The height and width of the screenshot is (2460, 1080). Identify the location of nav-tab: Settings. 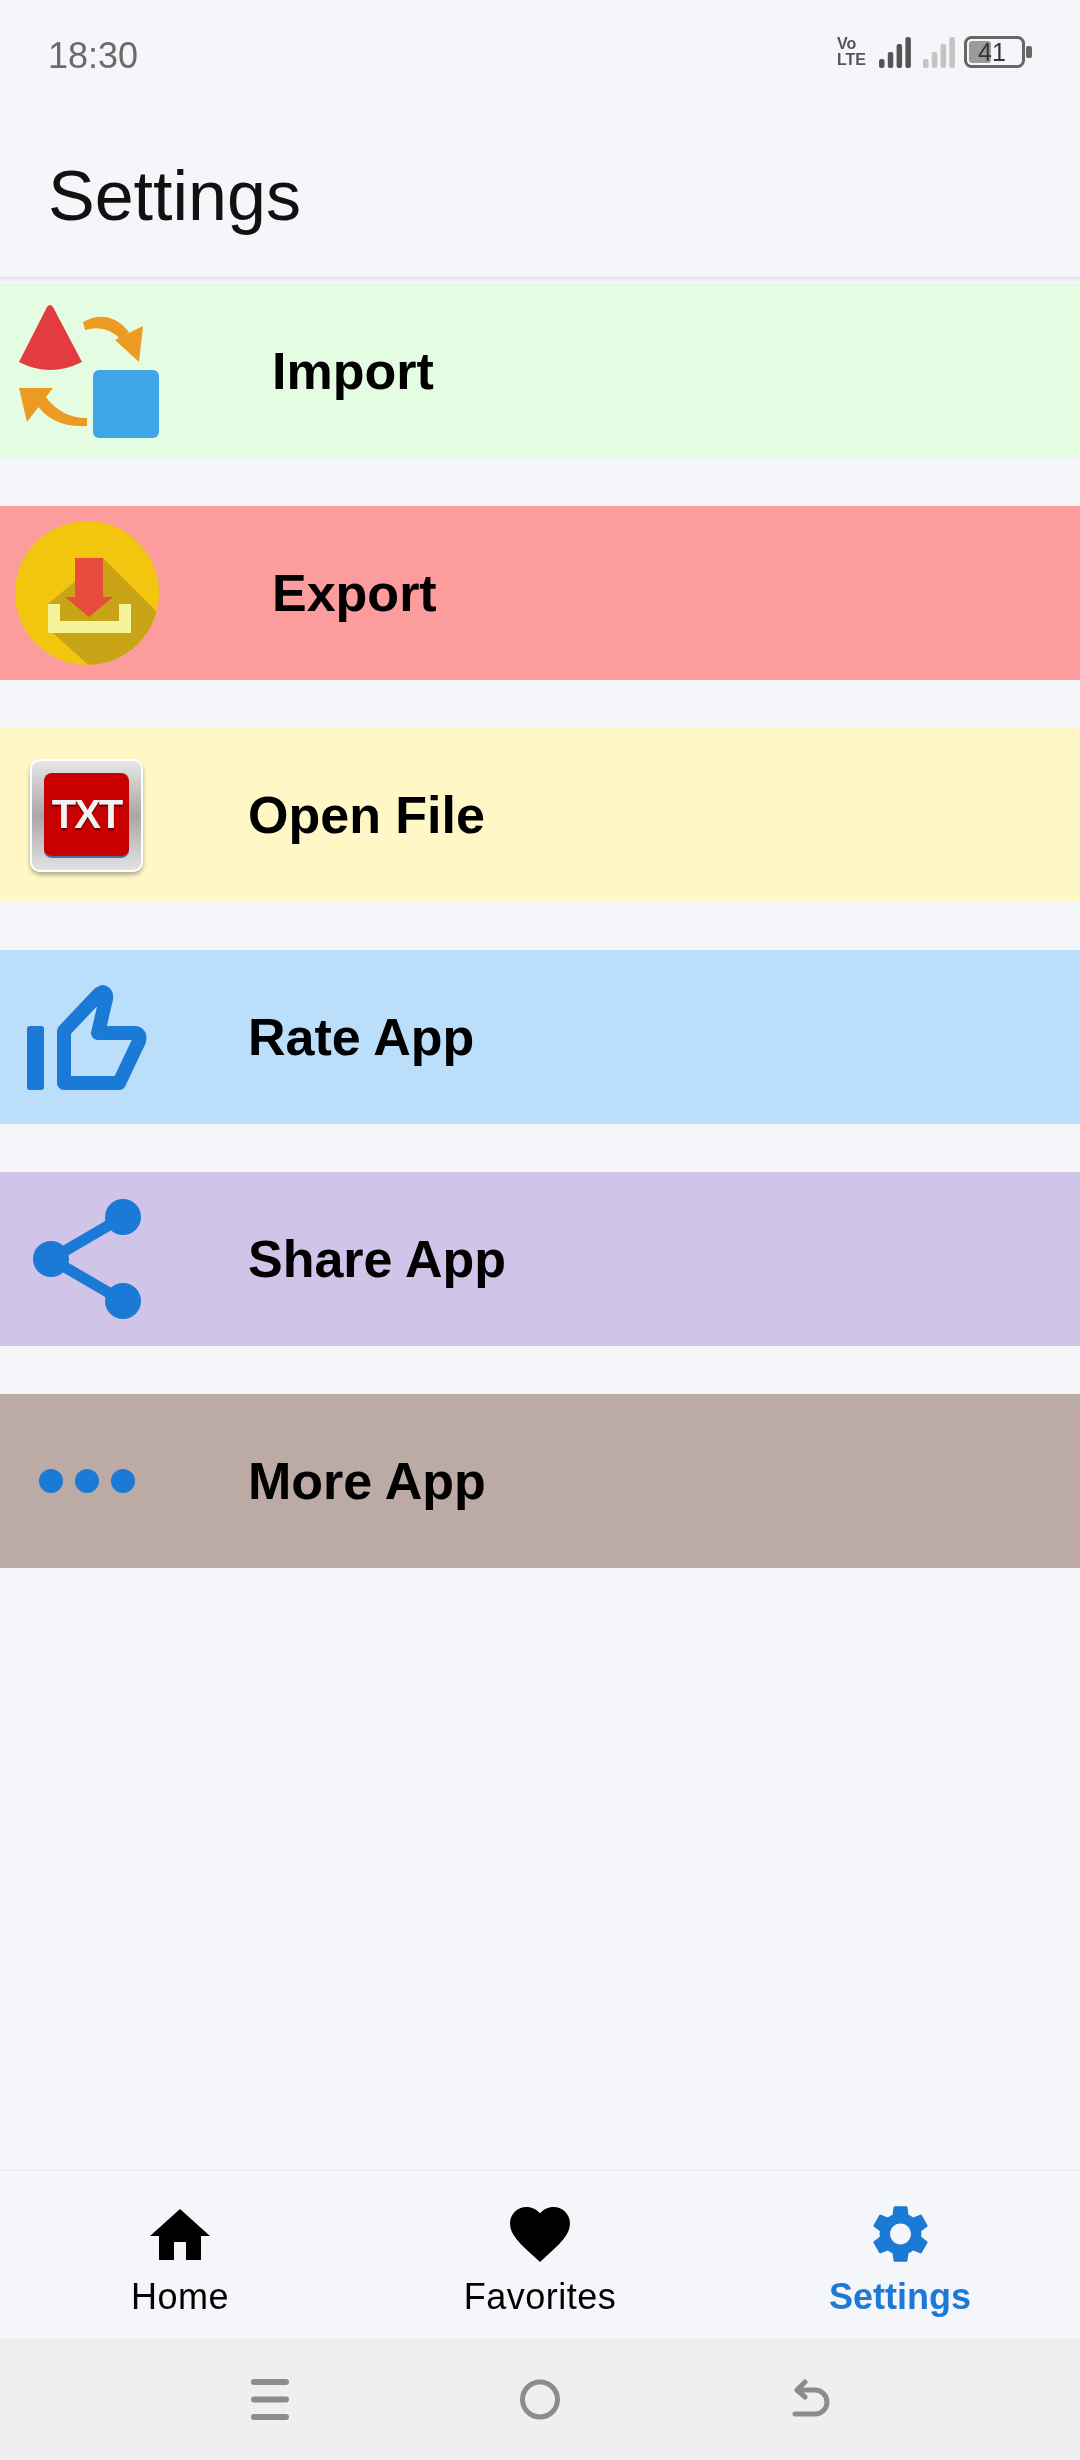
(900, 2255).